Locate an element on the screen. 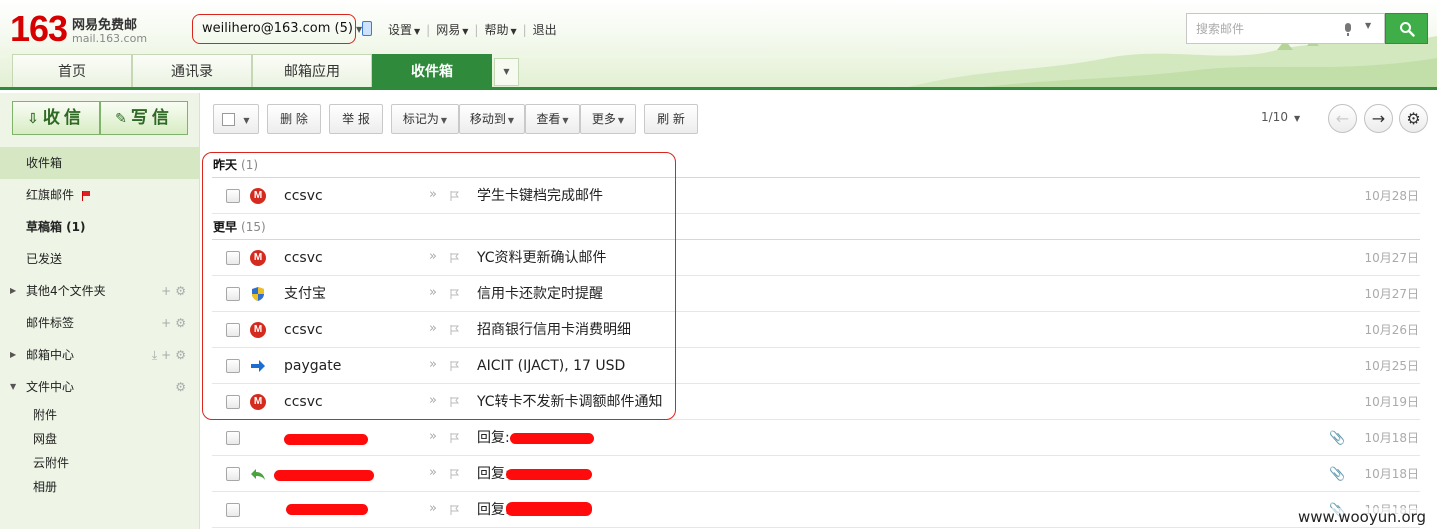  sidebar-item-file-center: ▼ 文件中心 ⚙ is located at coordinates (100, 387).